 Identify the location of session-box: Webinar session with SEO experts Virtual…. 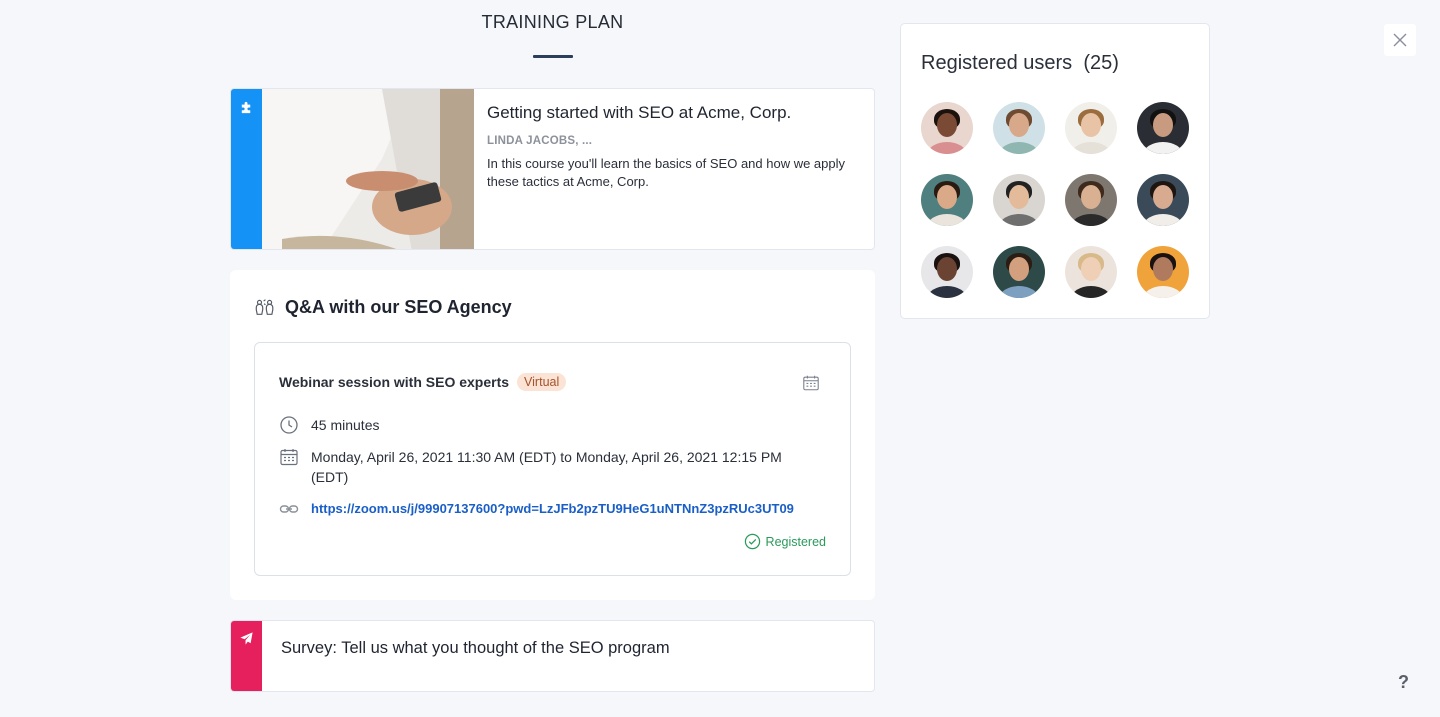
(552, 459).